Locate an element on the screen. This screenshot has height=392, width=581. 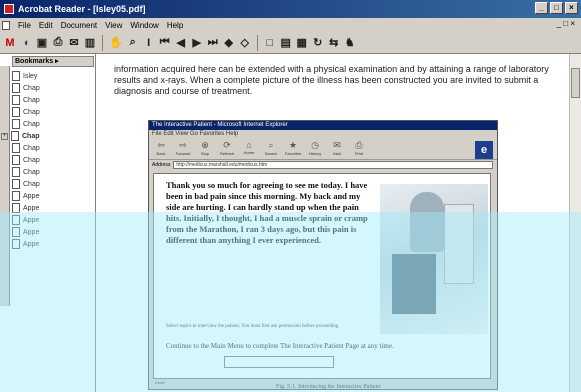
address-field: http://medicus.marshall.edu/medicus.htm is located at coordinates (333, 165).